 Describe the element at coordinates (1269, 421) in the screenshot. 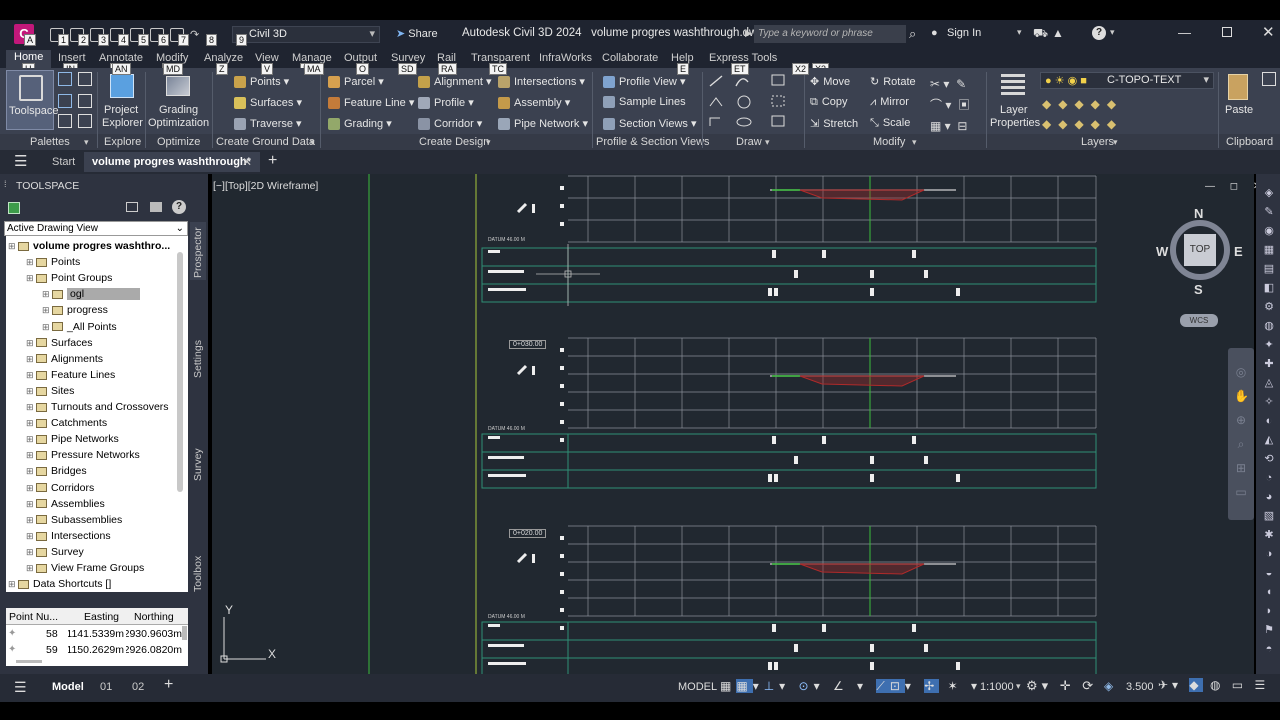

I see `right-tool-icons: ◈ ✎ ◉ ▦ ▤ ◧ ⚙ ◍ ✦ ✚ ◬ ✧ ◐ ◭ ⟲ ◔ ◕ ▧ ✱ ◑ ◒ ◖ ◗ ⚑ ◓` at that location.